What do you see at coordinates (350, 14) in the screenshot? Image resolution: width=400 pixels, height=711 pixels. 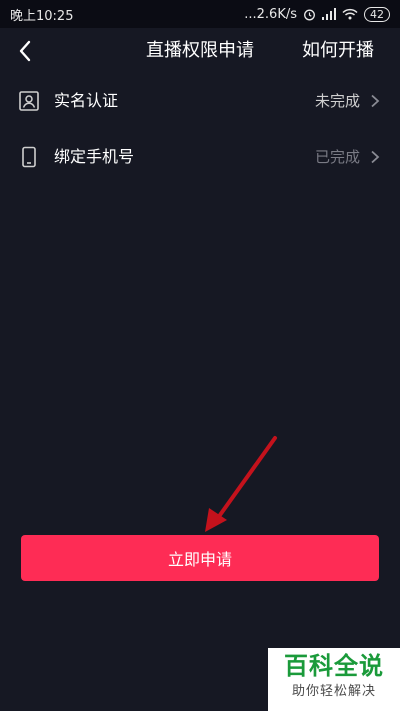 I see `wifi-icon` at bounding box center [350, 14].